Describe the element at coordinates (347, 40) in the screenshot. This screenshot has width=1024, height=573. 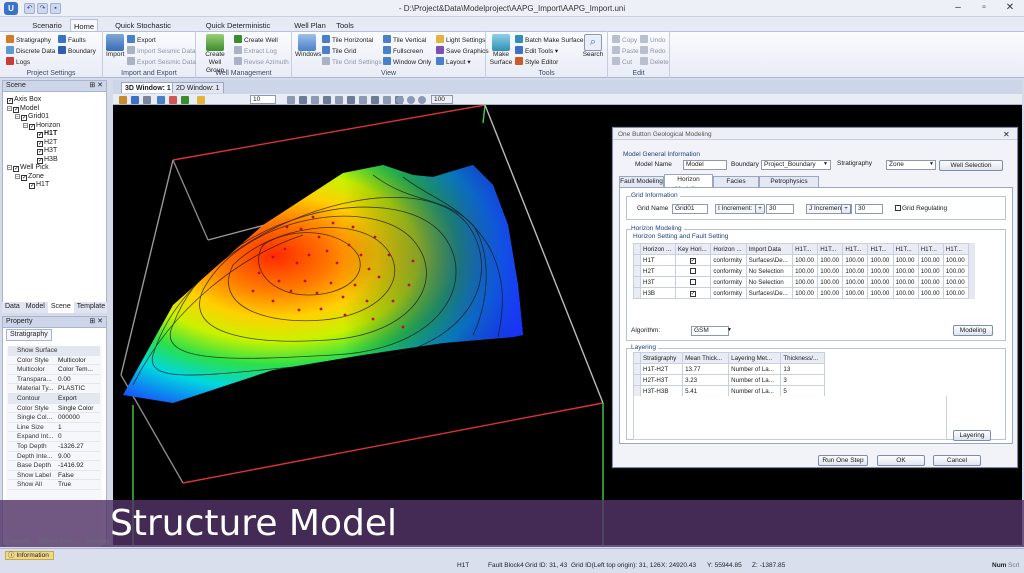
I see `tile-horizontal-button: Tile Horizontal` at that location.